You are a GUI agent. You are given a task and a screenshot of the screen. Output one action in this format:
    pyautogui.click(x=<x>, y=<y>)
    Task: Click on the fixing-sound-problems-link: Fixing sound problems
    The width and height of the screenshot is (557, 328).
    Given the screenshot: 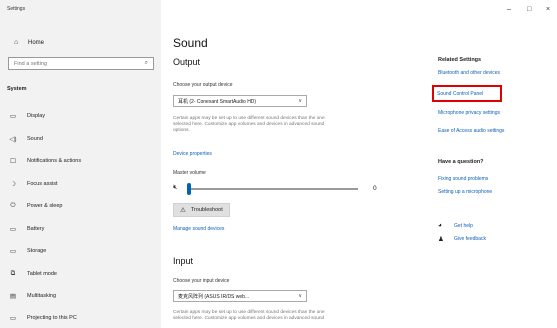 What is the action you would take?
    pyautogui.click(x=463, y=179)
    